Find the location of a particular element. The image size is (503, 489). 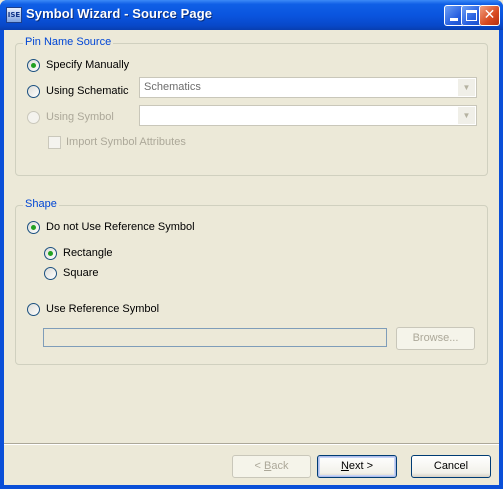

do-not-use-reference-radio is located at coordinates (33, 227).